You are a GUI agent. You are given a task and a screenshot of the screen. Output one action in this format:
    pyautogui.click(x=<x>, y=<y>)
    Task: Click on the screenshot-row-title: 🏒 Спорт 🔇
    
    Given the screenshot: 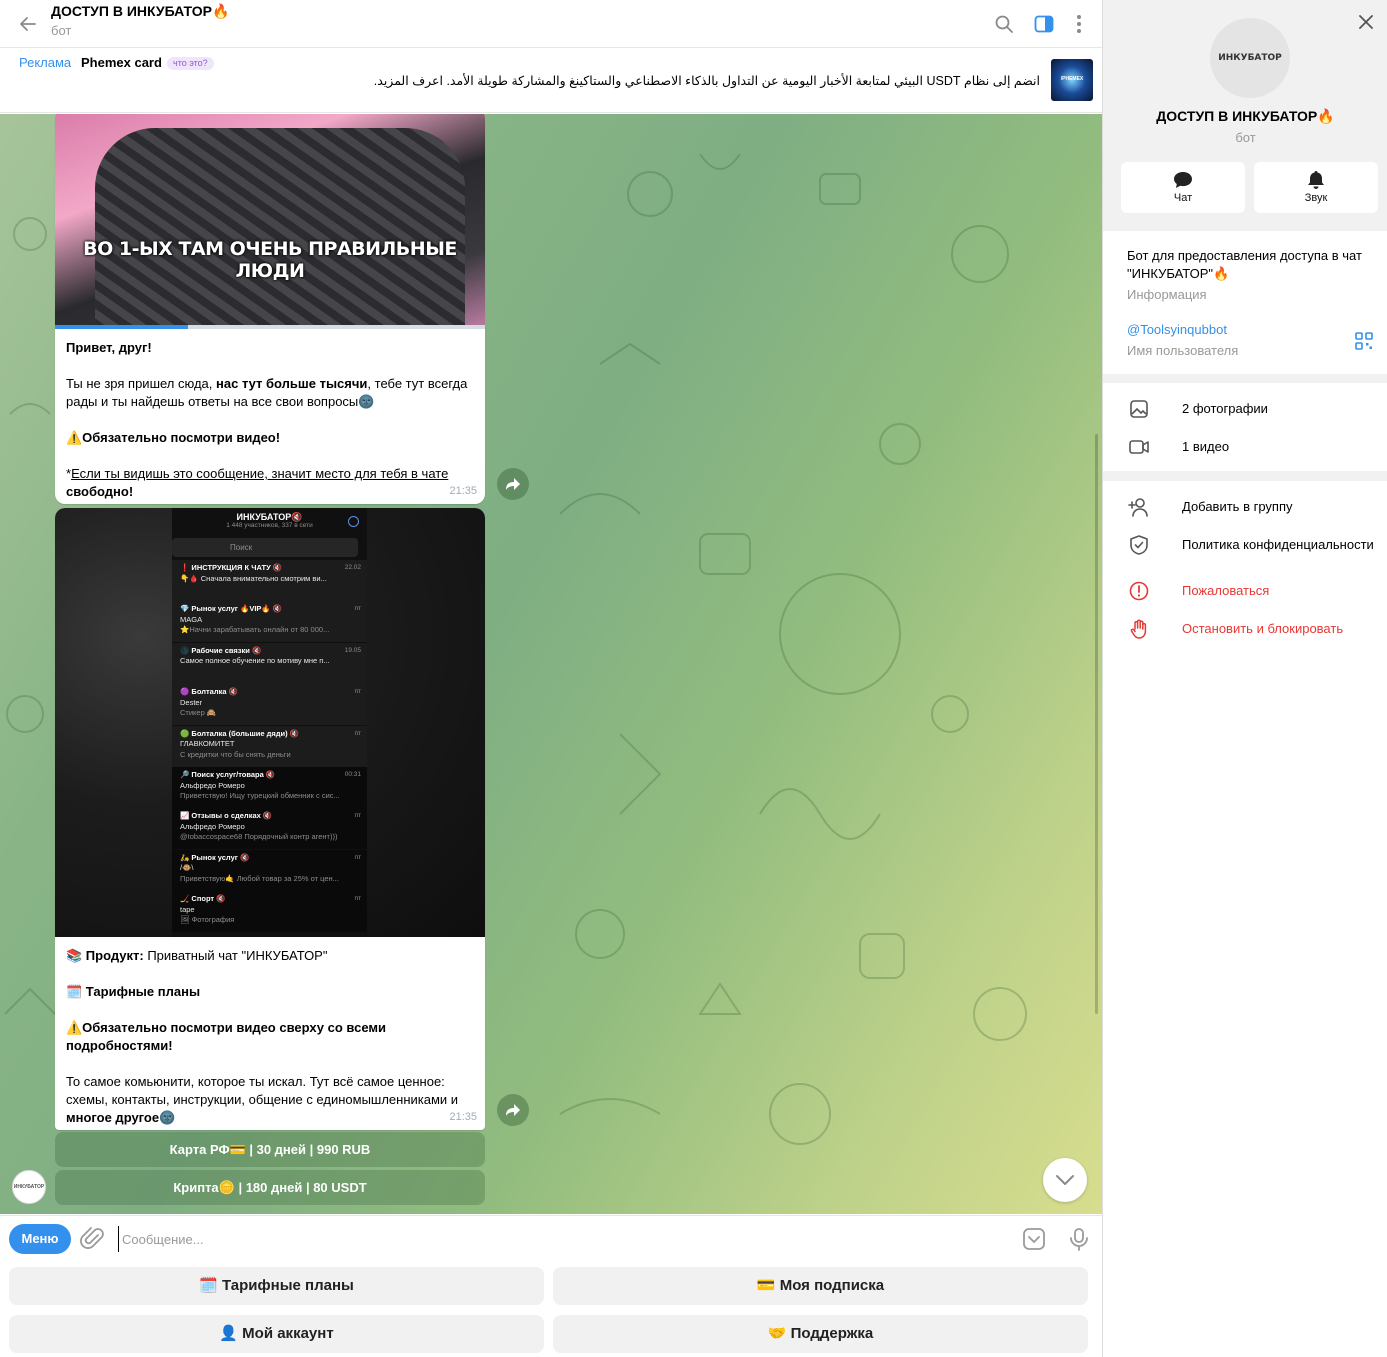 What is the action you would take?
    pyautogui.click(x=203, y=899)
    